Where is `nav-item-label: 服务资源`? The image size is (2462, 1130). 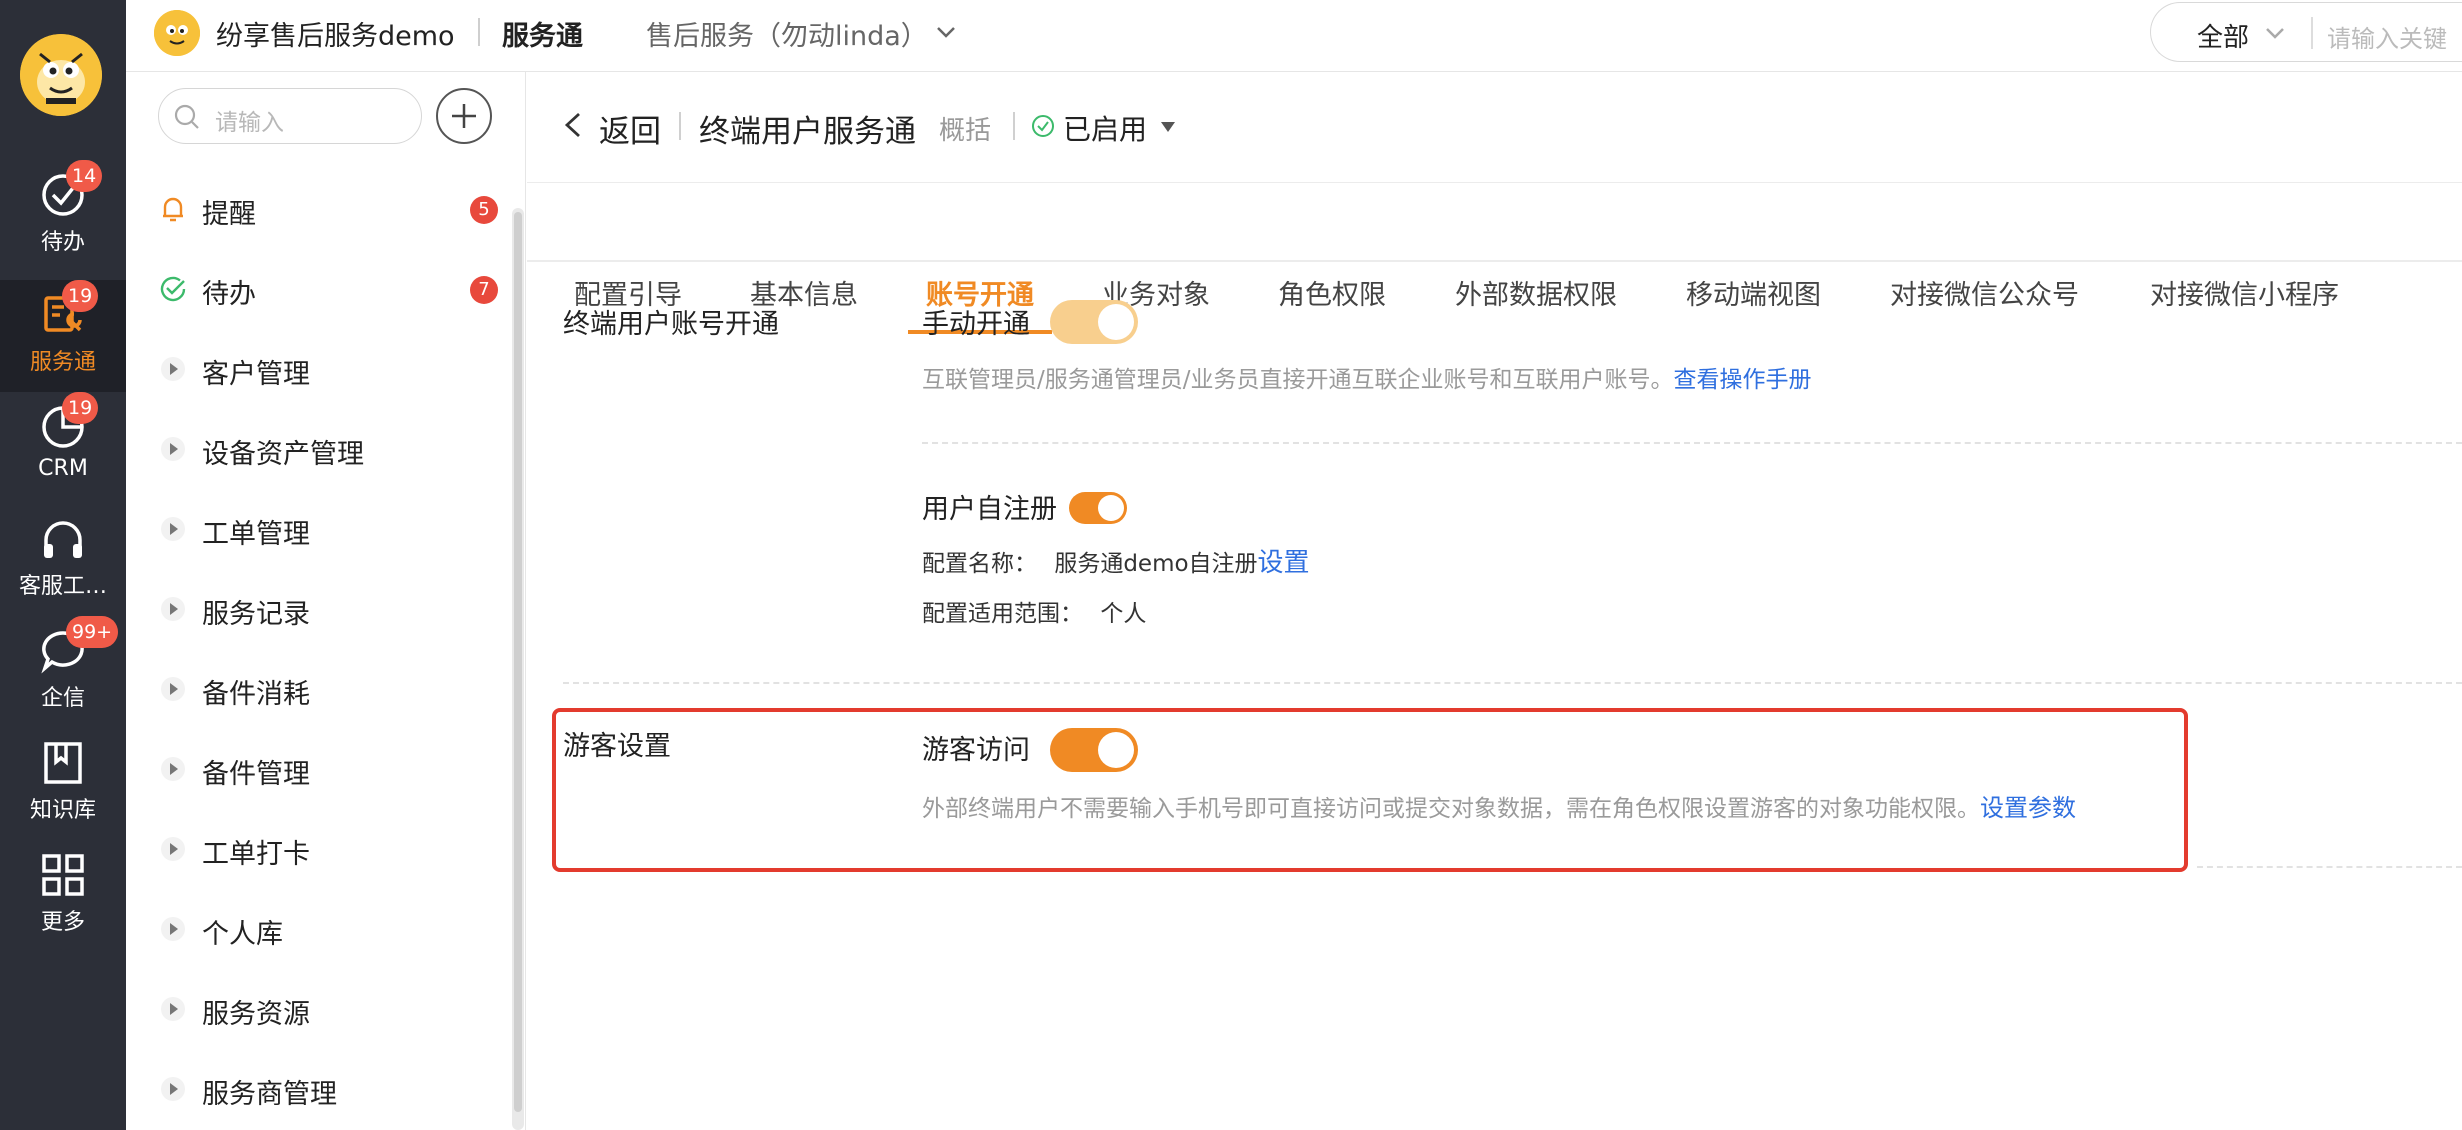
nav-item-label: 服务资源 is located at coordinates (256, 1014).